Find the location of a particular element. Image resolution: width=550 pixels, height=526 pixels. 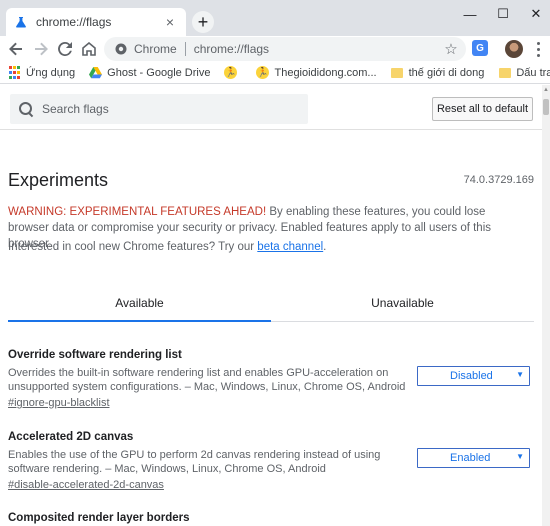

bookmark-other-folder: Dấu trang khác is located at coordinates (524, 72).